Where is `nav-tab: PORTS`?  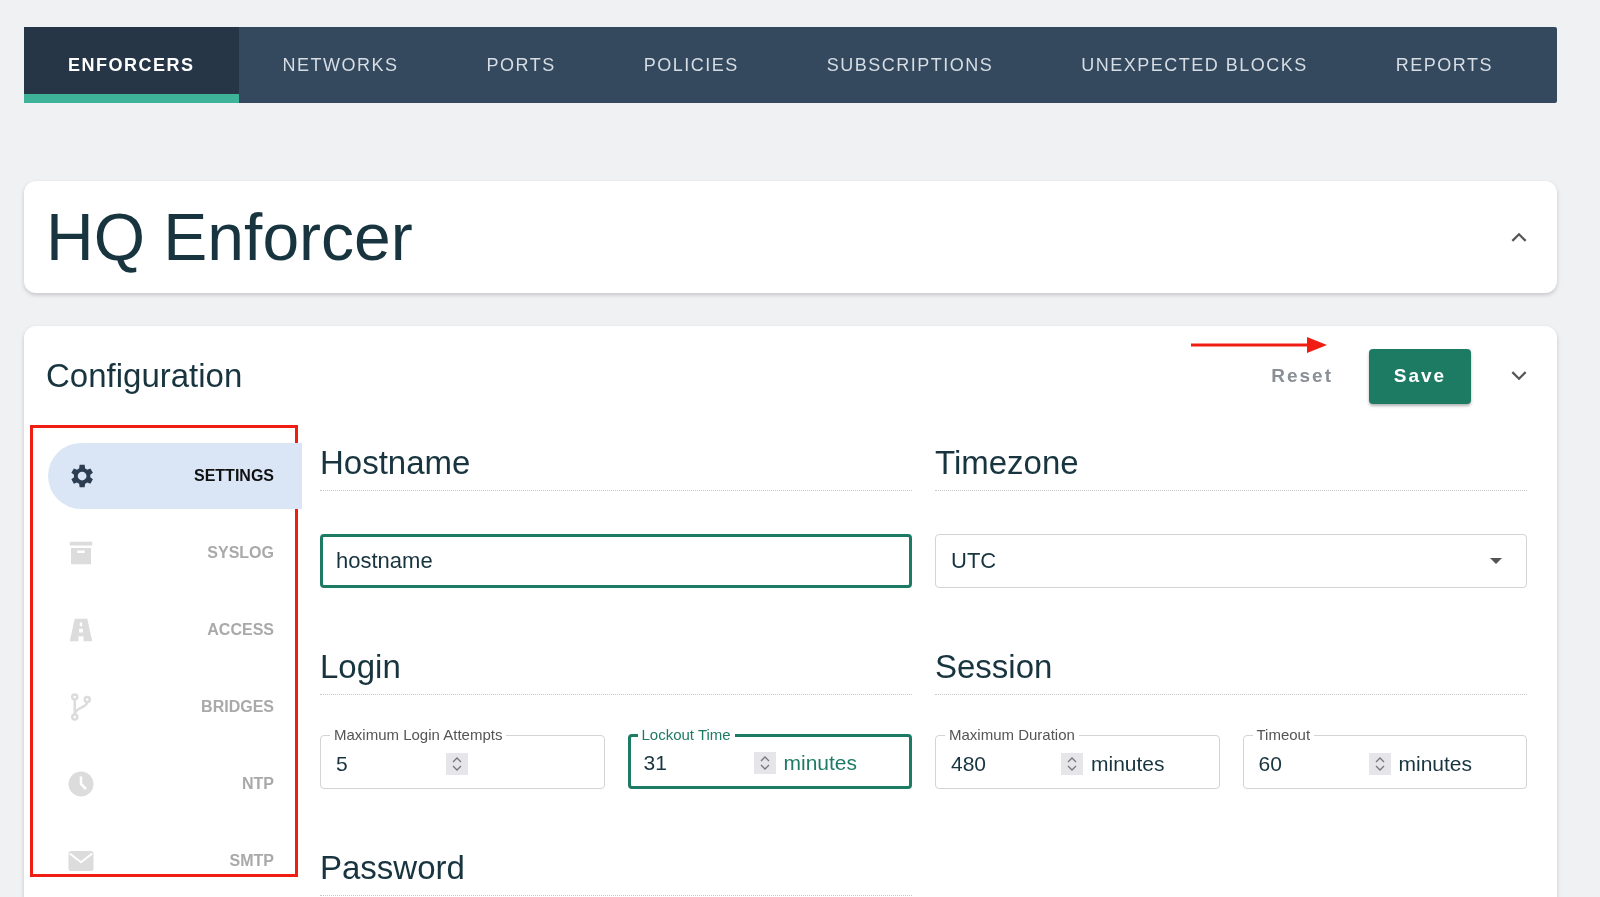 nav-tab: PORTS is located at coordinates (521, 65).